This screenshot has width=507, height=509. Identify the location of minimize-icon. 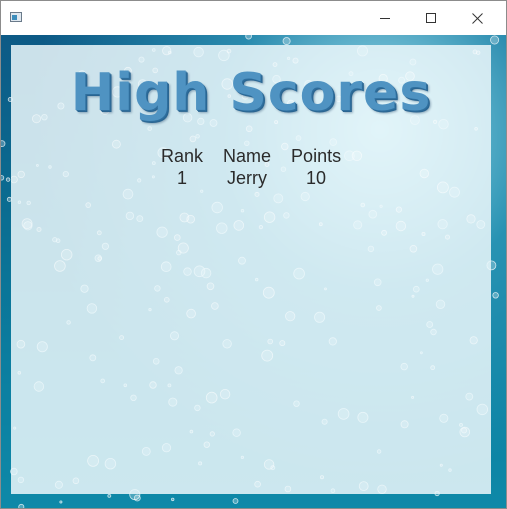
(385, 18).